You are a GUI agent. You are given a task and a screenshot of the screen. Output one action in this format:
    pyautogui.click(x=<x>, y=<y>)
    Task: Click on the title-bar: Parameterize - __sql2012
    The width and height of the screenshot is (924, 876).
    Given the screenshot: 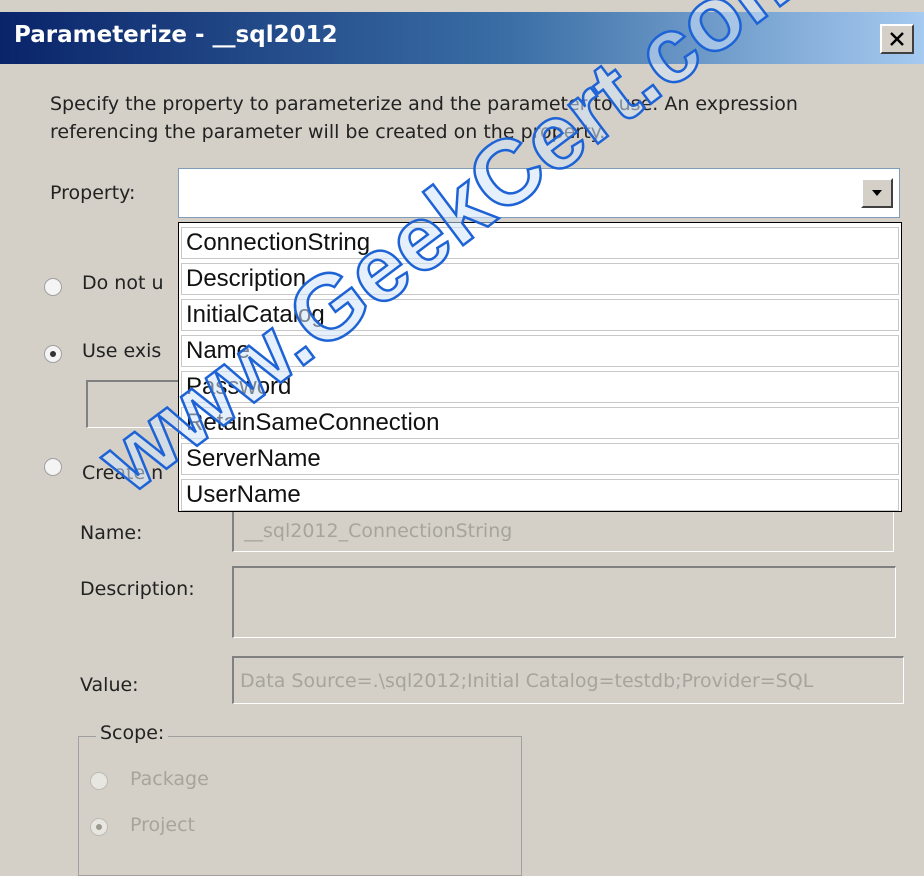 What is the action you would take?
    pyautogui.click(x=462, y=38)
    